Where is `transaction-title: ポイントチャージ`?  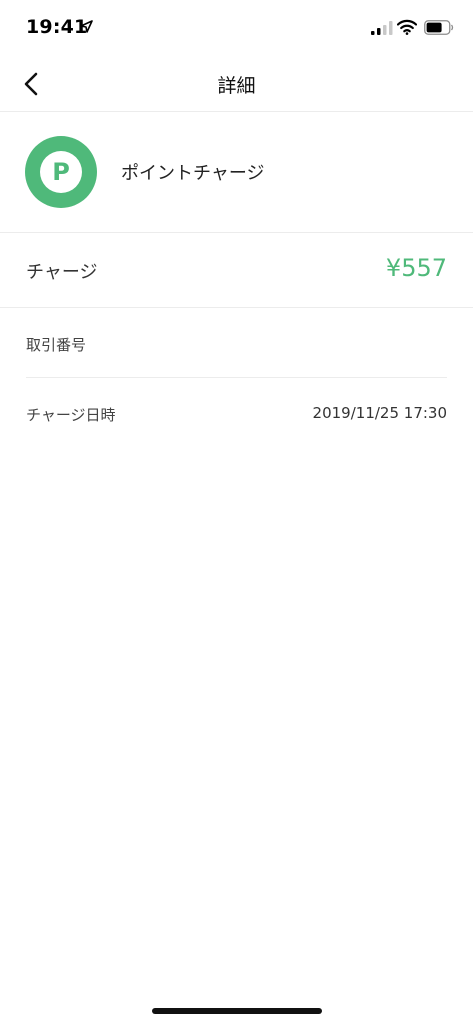 transaction-title: ポイントチャージ is located at coordinates (193, 173).